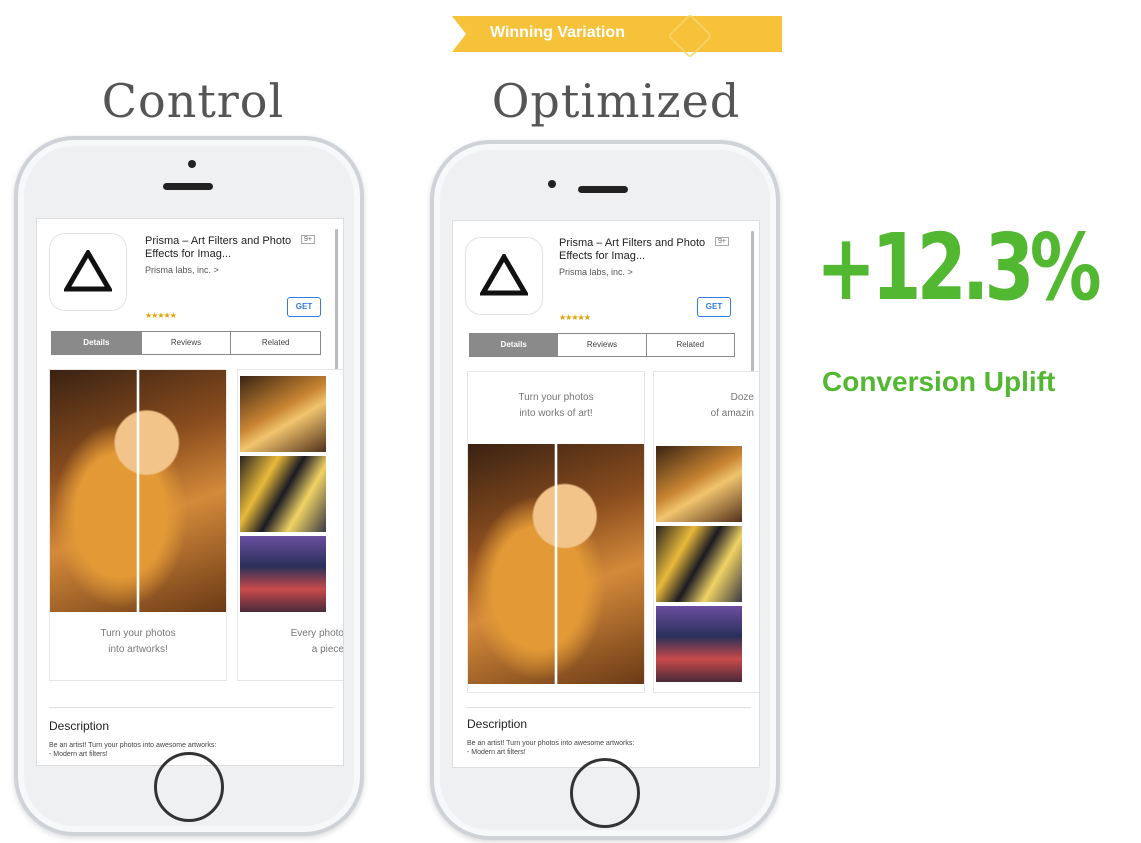 This screenshot has height=843, width=1141. Describe the element at coordinates (704, 406) in the screenshot. I see `screenshot-caption: Doze of amazin` at that location.